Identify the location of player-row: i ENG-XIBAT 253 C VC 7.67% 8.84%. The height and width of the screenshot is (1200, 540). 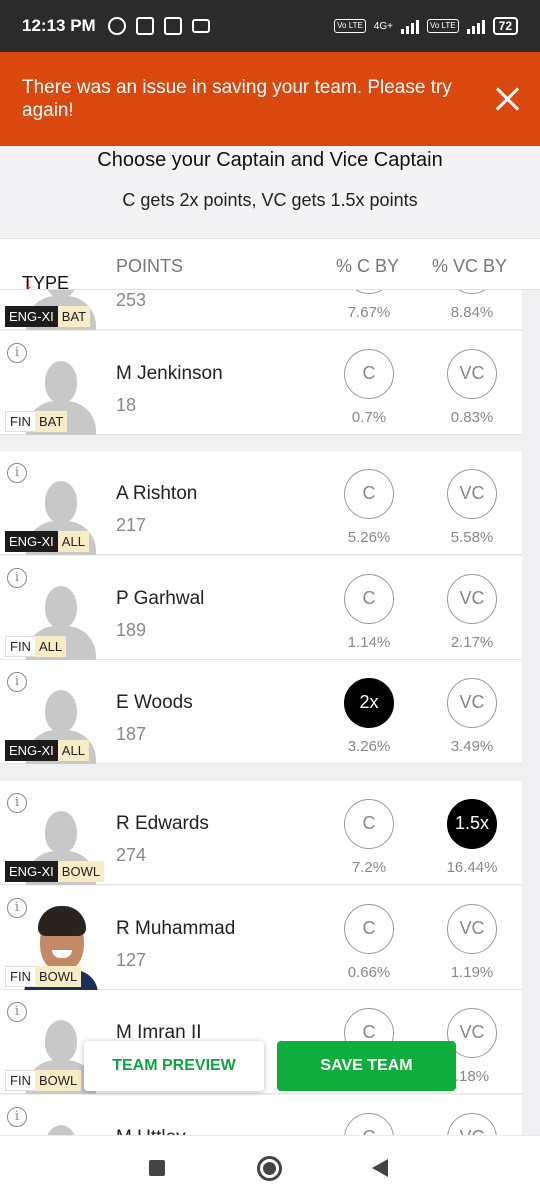
(261, 310).